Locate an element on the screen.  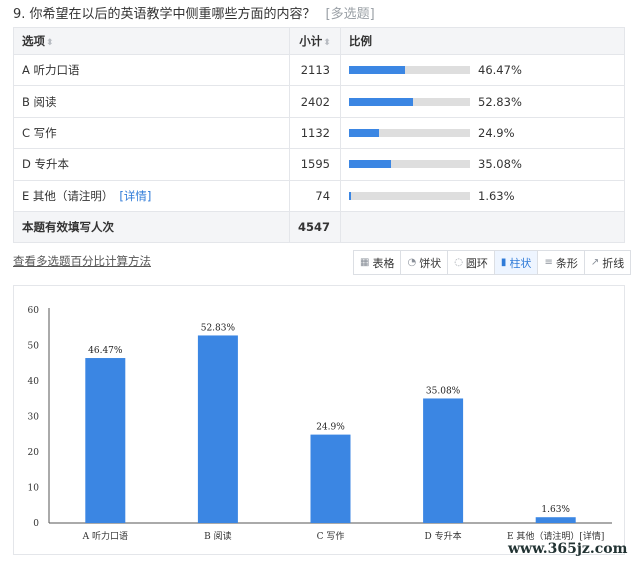
header-option: 选项⬍ is located at coordinates (151, 41).